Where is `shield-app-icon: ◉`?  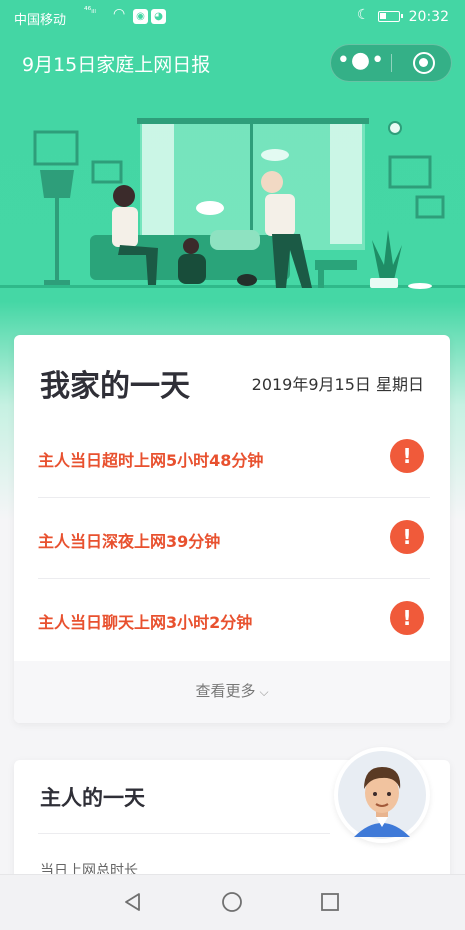 shield-app-icon: ◉ is located at coordinates (140, 16).